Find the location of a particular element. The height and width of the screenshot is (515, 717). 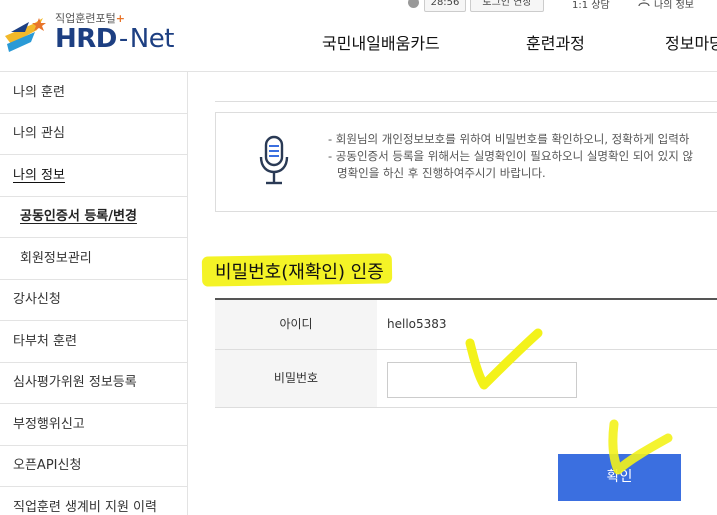

sidebar-item-fraud-report: 부정행위신고 is located at coordinates (94, 425).